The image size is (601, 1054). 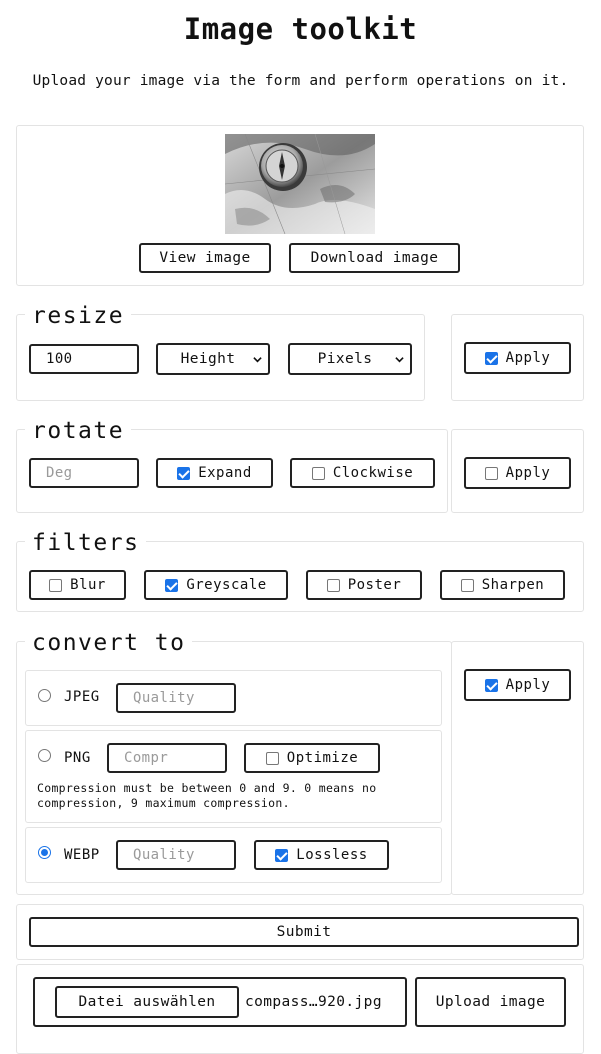 What do you see at coordinates (513, 585) in the screenshot?
I see `filter-label: Sharpen` at bounding box center [513, 585].